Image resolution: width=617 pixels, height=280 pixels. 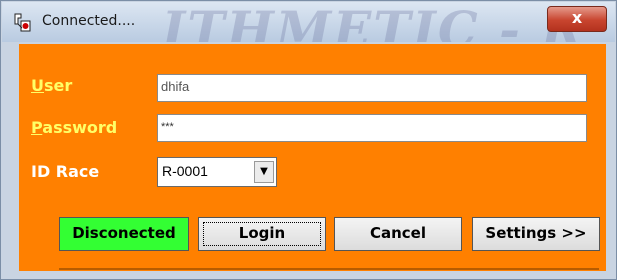 I want to click on focus-rect, so click(x=262, y=234).